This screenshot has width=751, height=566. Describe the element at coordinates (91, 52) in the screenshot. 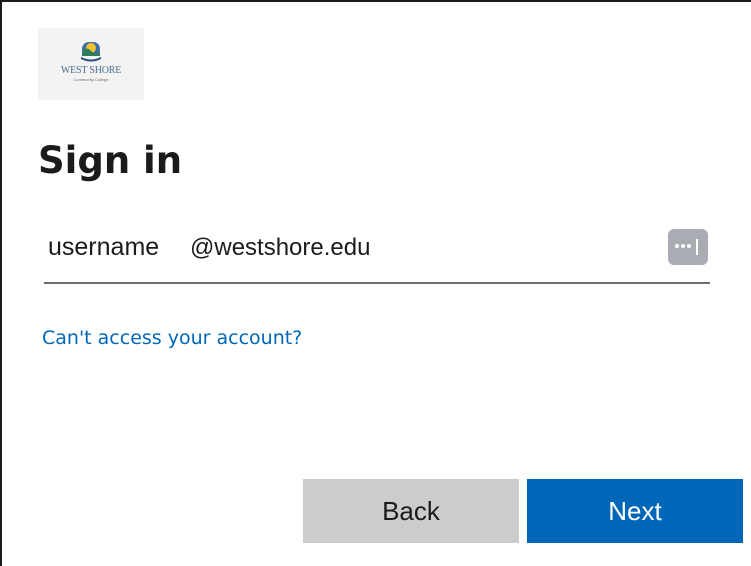

I see `college-emblem-icon` at that location.